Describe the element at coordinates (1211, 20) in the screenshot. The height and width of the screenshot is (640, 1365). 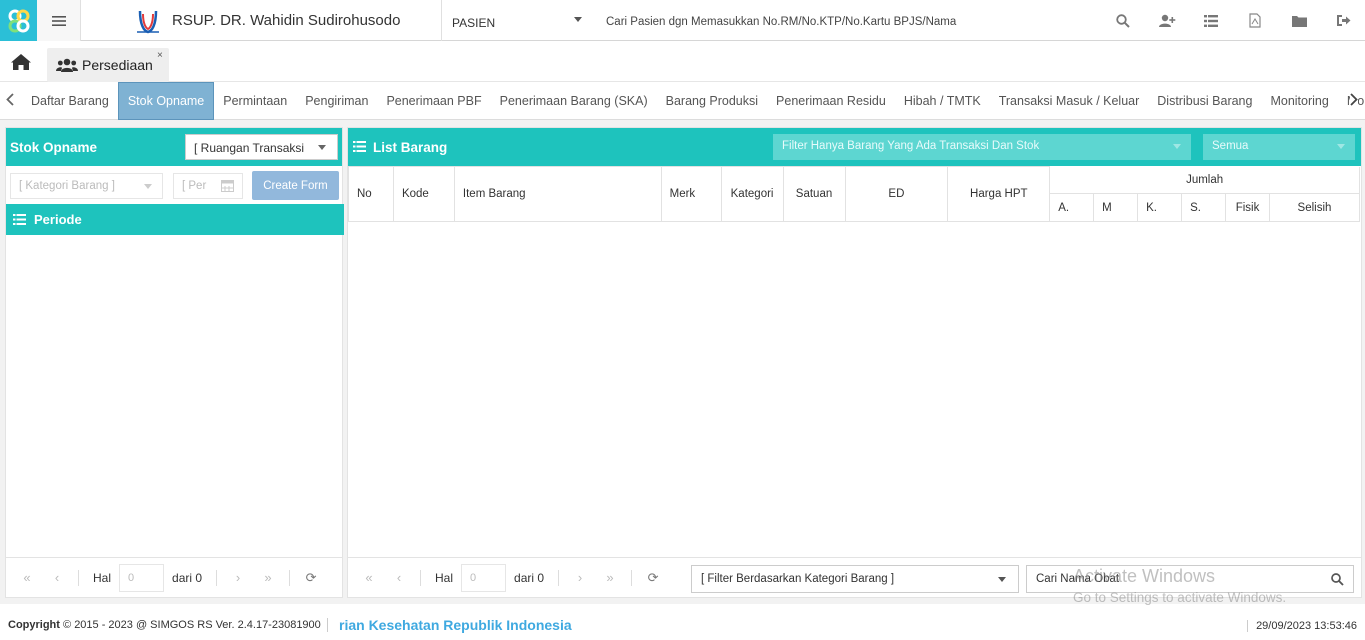
I see `list-button` at that location.